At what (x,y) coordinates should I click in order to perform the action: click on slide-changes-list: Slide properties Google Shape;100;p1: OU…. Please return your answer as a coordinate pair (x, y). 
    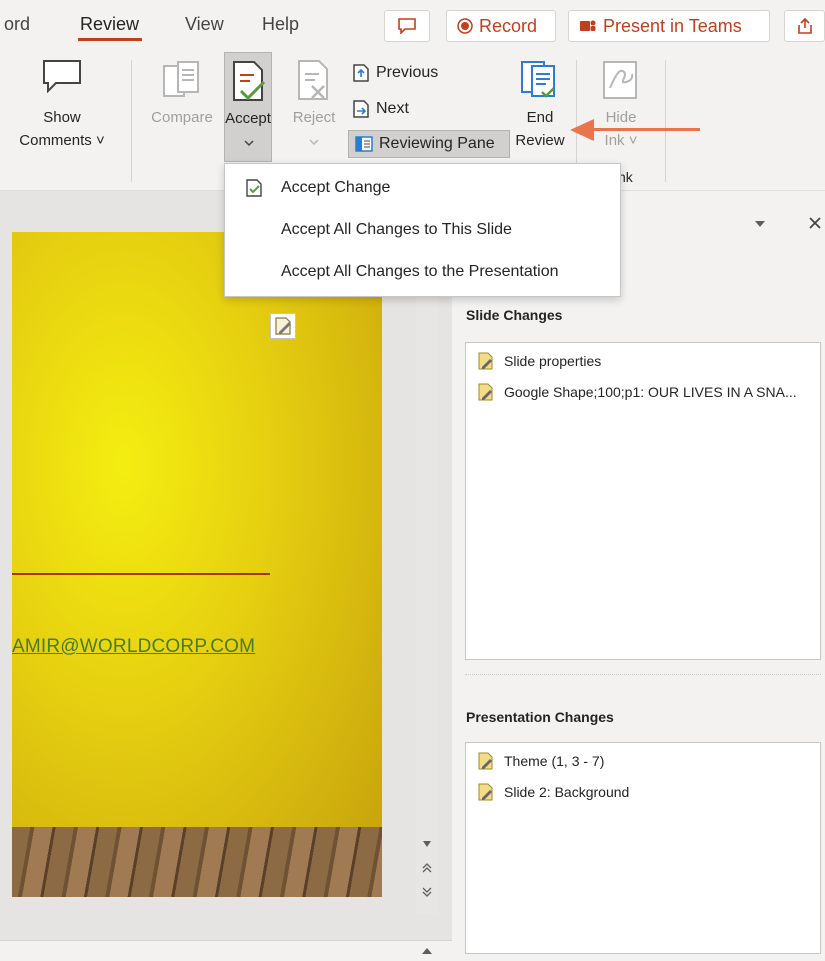
    Looking at the image, I should click on (643, 501).